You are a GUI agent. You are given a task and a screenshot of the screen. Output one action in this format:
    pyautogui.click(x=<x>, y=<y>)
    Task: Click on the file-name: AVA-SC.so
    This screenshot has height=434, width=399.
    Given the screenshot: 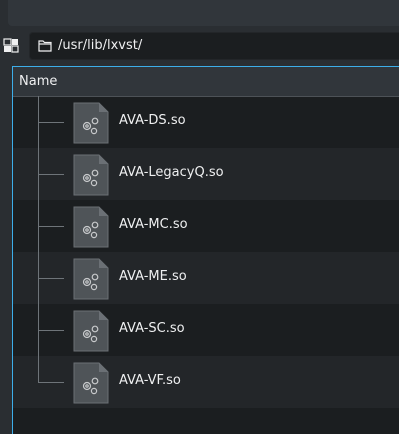 What is the action you would take?
    pyautogui.click(x=152, y=328)
    